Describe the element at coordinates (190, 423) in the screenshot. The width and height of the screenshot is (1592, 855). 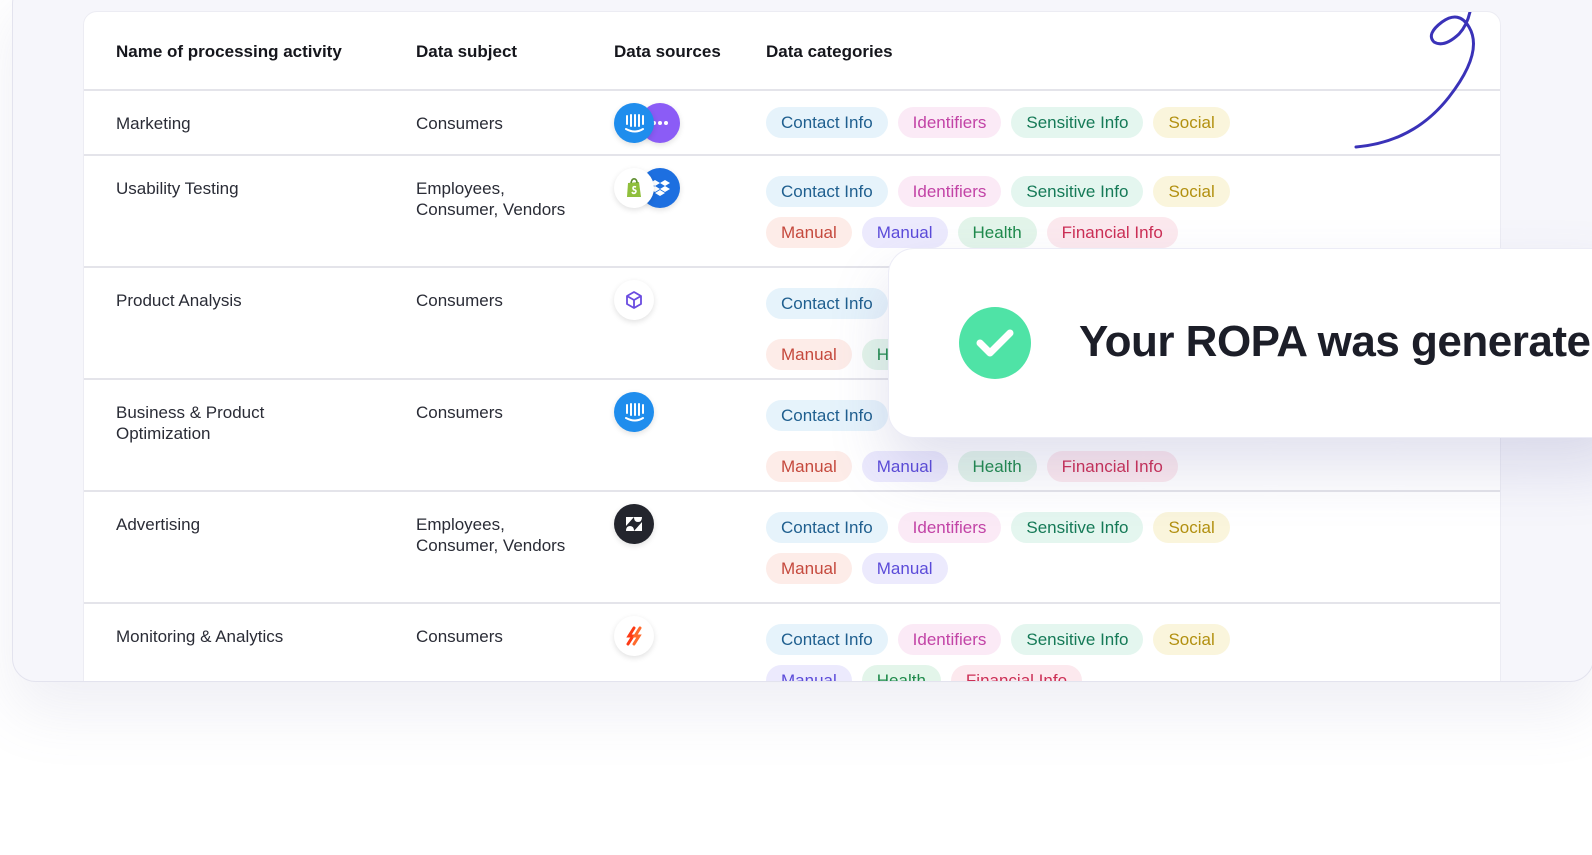
I see `activity-name: Business & Product Optimization` at that location.